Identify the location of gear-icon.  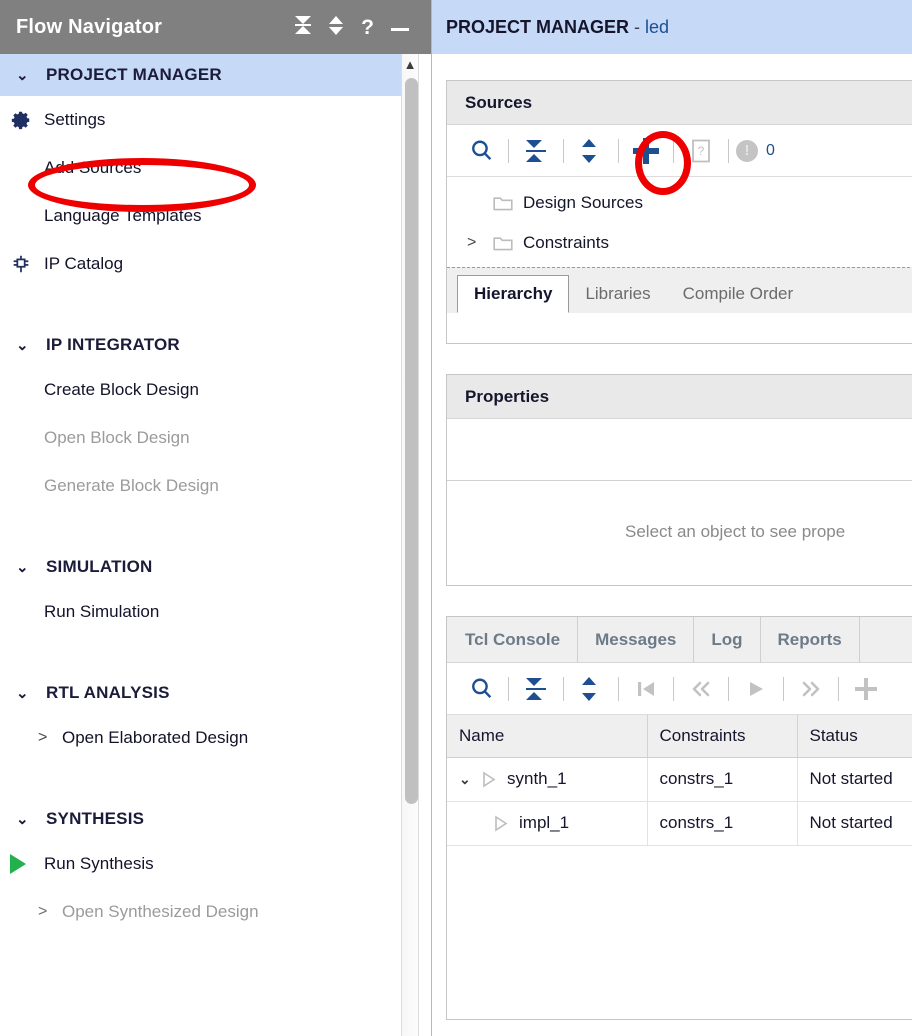
(27, 120).